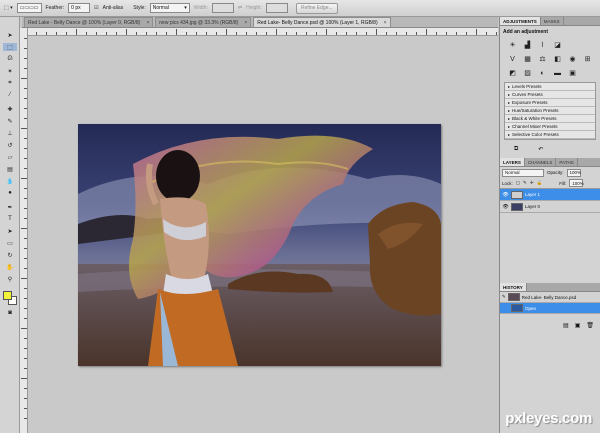 This screenshot has width=600, height=433. I want to click on magic-wand-tool-icon: ✶, so click(10, 71).